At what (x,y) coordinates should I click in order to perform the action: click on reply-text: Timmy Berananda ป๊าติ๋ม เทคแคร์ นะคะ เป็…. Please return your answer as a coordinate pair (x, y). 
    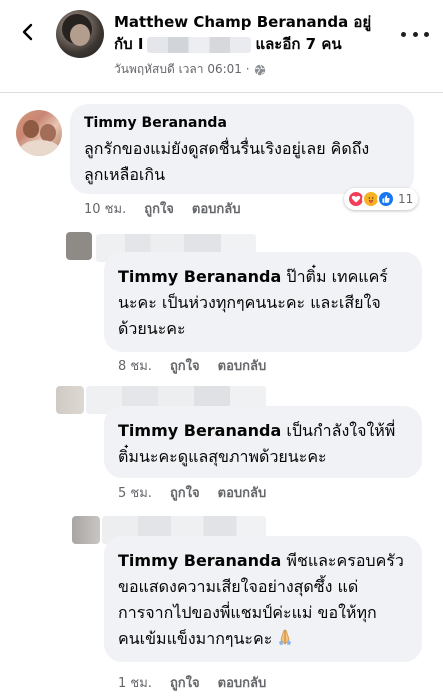
    Looking at the image, I should click on (263, 303).